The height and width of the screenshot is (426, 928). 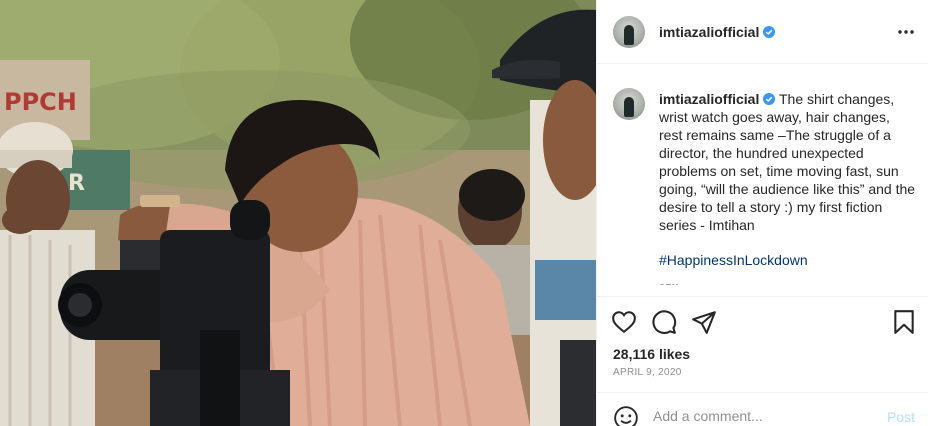 What do you see at coordinates (40, 102) in the screenshot?
I see `sign-left-text: PPCH` at bounding box center [40, 102].